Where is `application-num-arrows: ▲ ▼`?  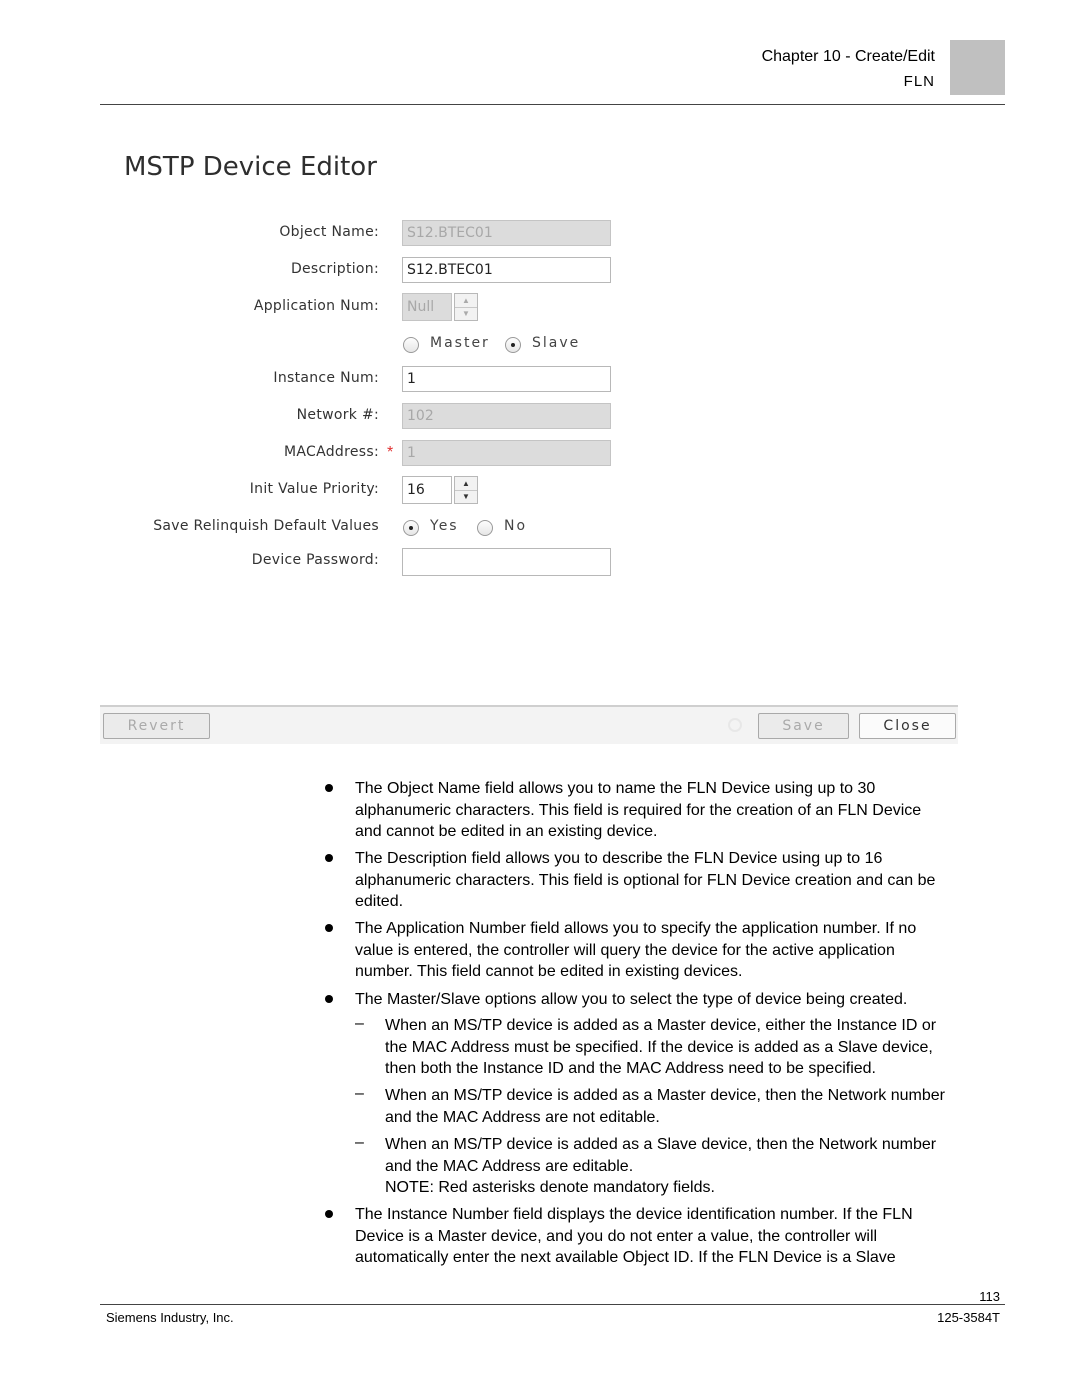 application-num-arrows: ▲ ▼ is located at coordinates (466, 307).